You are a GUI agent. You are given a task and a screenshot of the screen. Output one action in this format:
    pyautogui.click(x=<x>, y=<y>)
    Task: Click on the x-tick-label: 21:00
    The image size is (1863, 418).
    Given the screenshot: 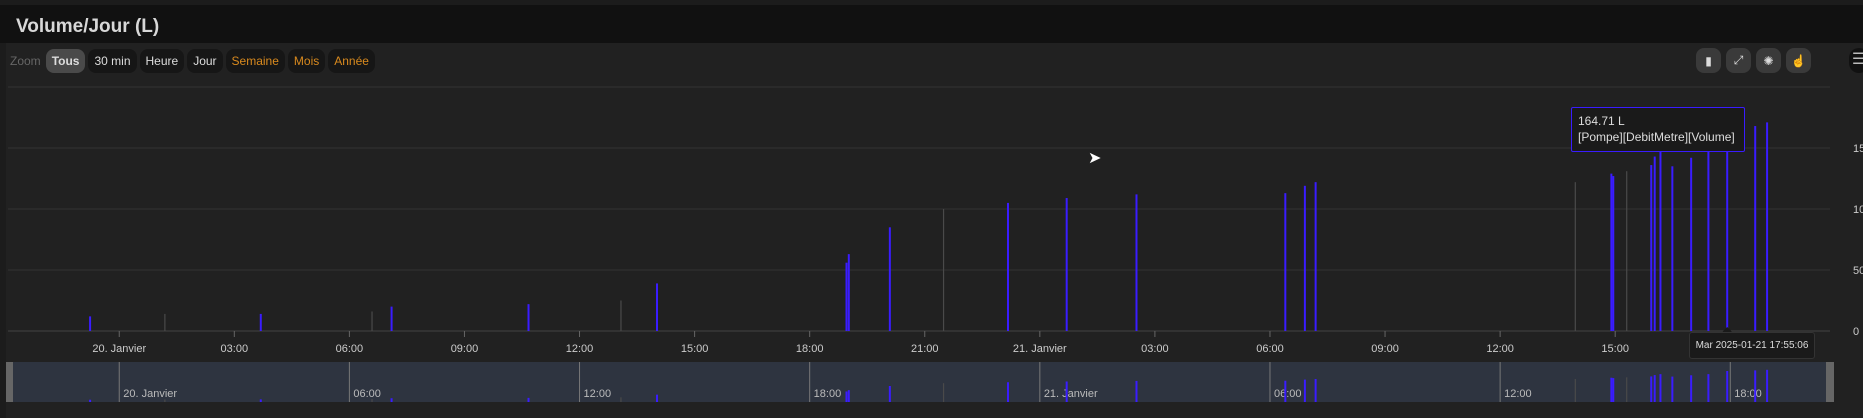 What is the action you would take?
    pyautogui.click(x=925, y=349)
    